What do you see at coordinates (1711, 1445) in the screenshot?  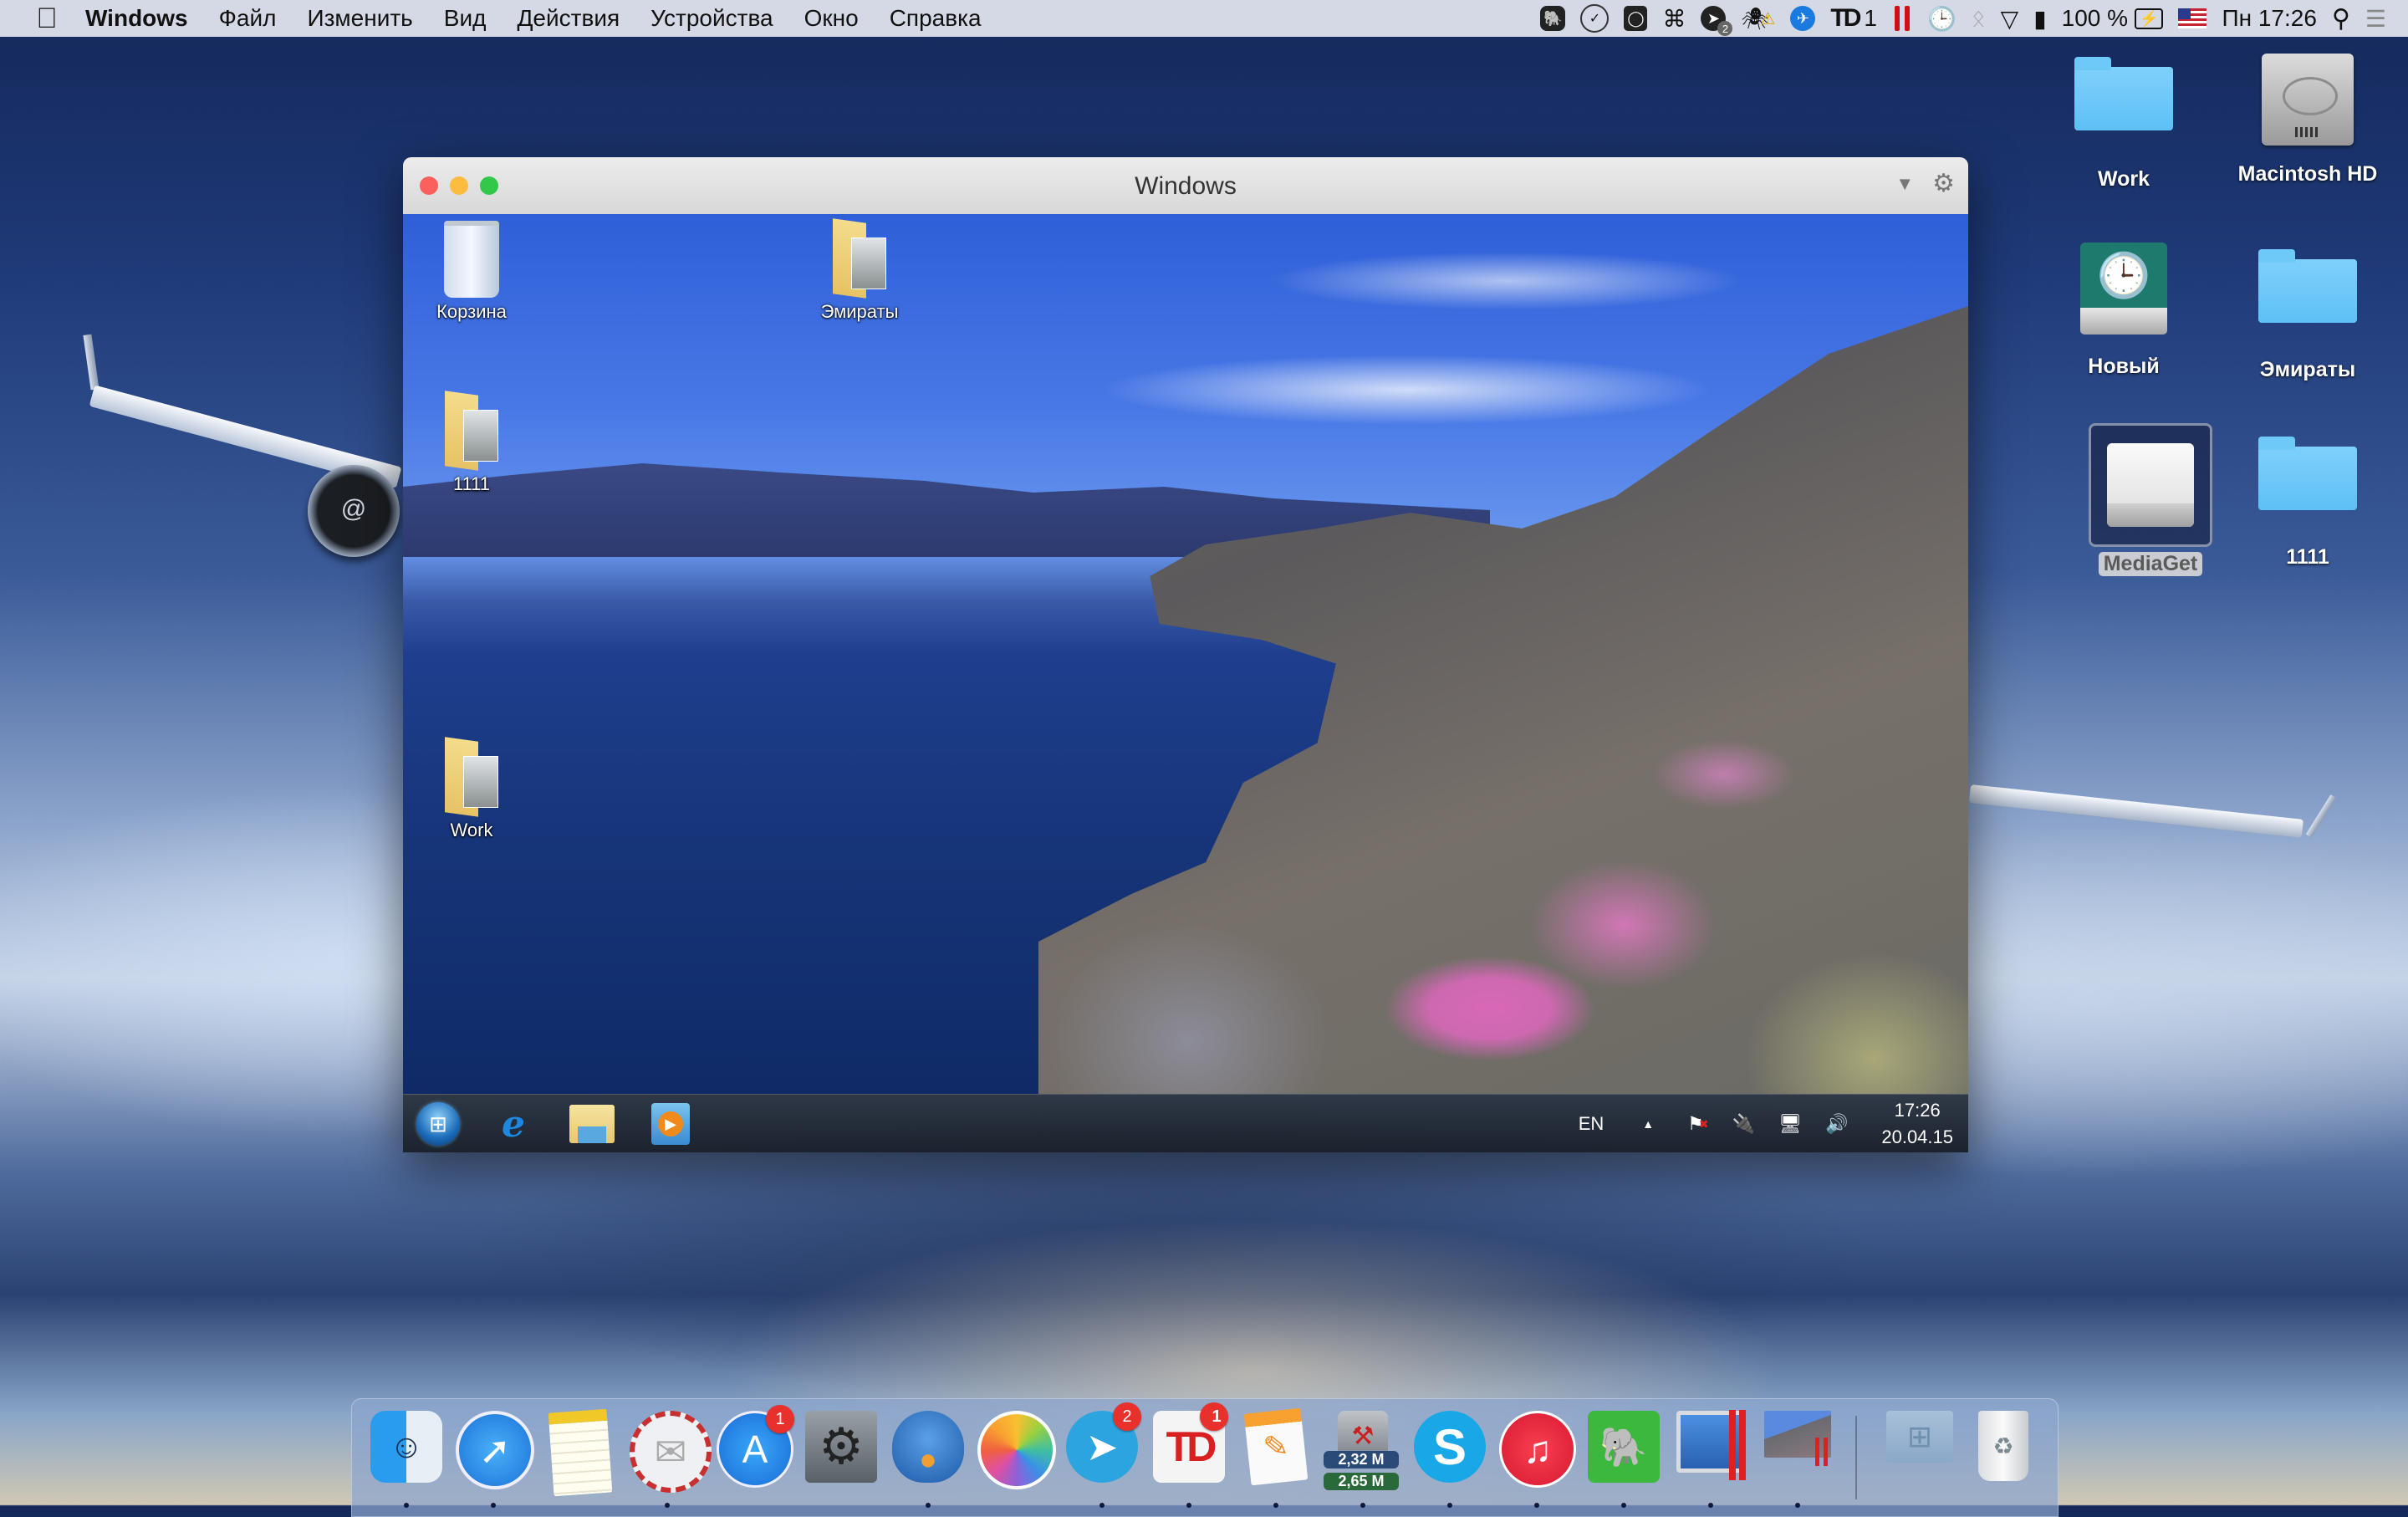 I see `parallels-monitor-icon` at bounding box center [1711, 1445].